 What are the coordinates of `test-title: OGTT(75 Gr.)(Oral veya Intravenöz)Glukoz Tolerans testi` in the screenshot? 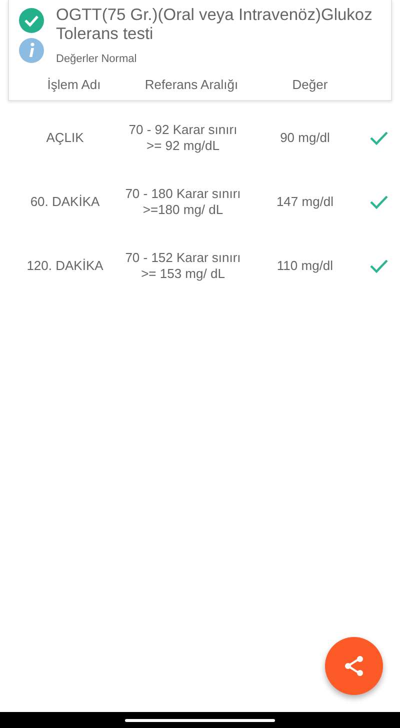 It's located at (215, 25).